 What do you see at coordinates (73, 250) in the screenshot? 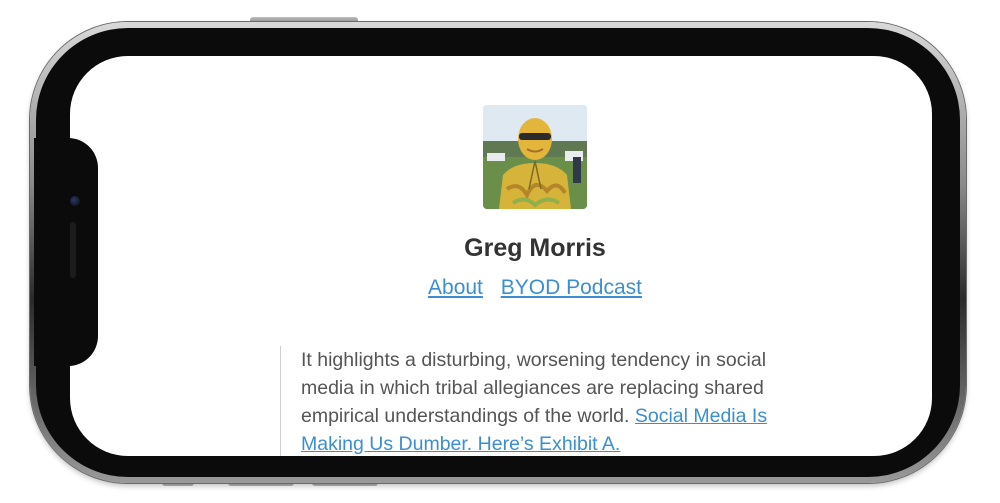
I see `earpiece-speaker` at bounding box center [73, 250].